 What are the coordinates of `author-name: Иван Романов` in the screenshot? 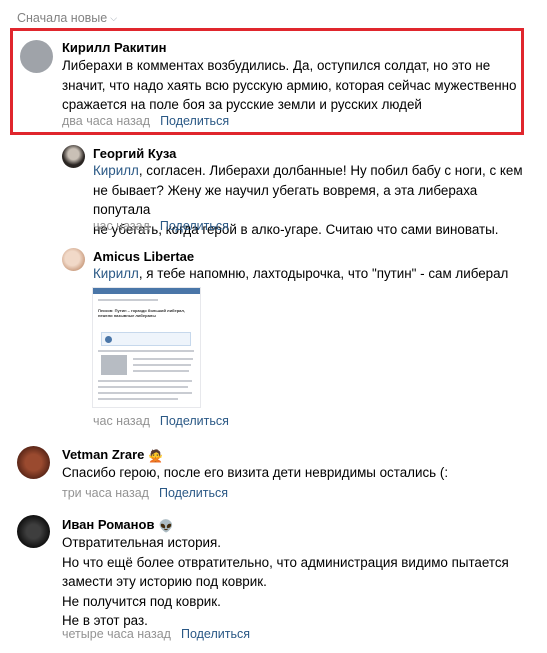 It's located at (108, 524).